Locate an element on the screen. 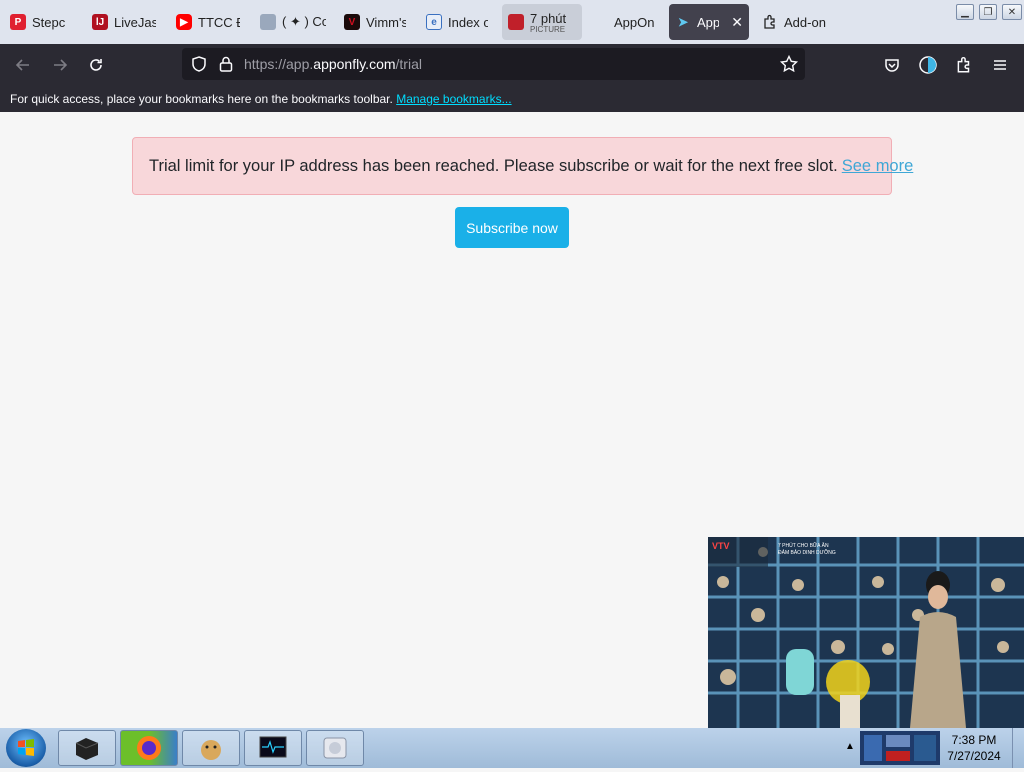  disc-icon is located at coordinates (335, 748).